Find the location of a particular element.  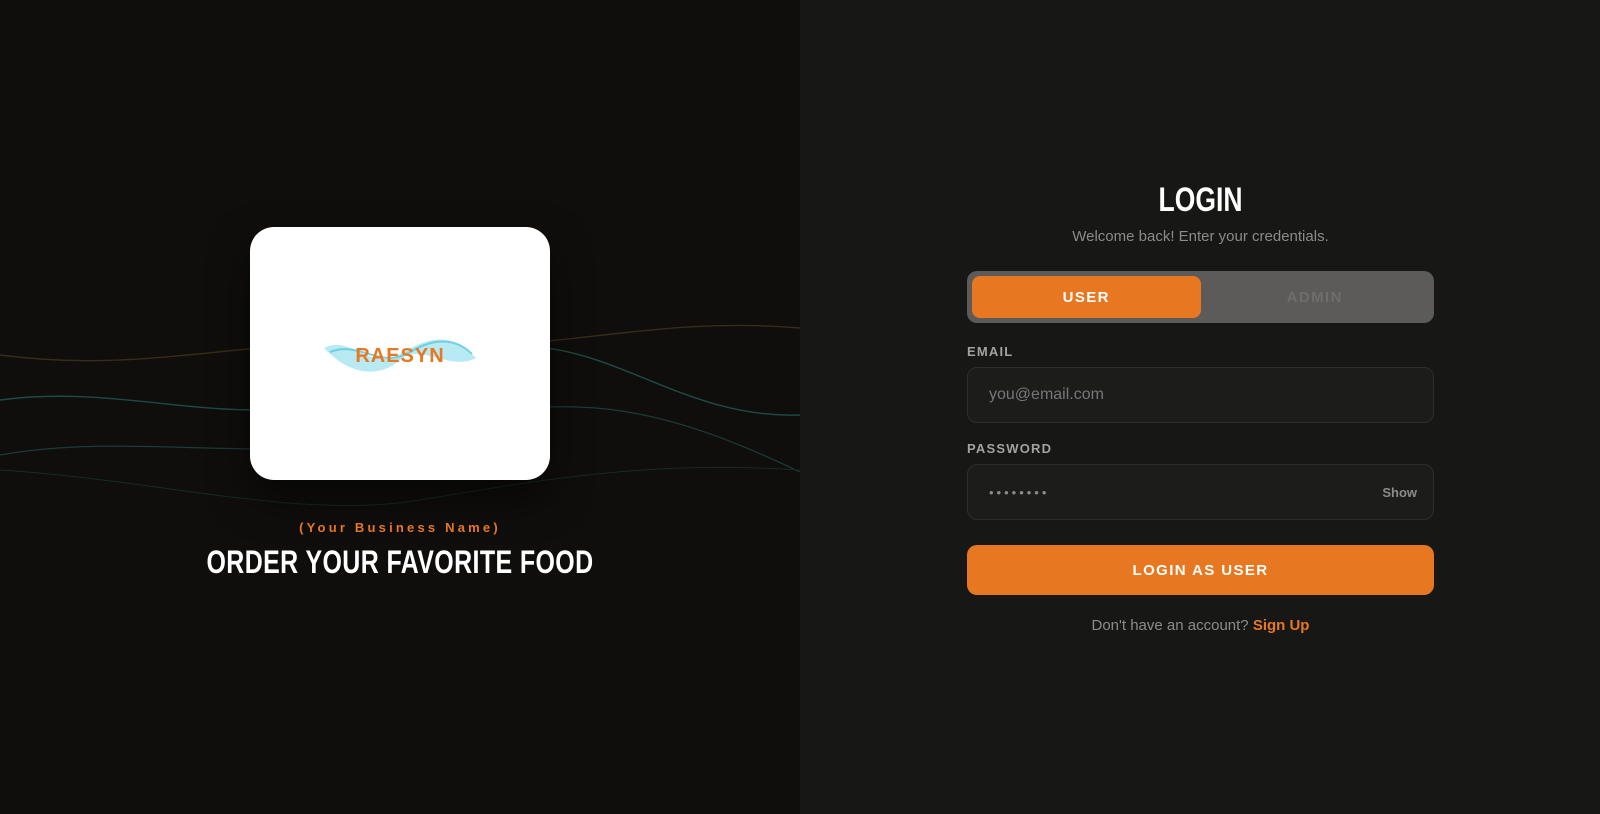

signup-link: Sign Up is located at coordinates (1281, 625).